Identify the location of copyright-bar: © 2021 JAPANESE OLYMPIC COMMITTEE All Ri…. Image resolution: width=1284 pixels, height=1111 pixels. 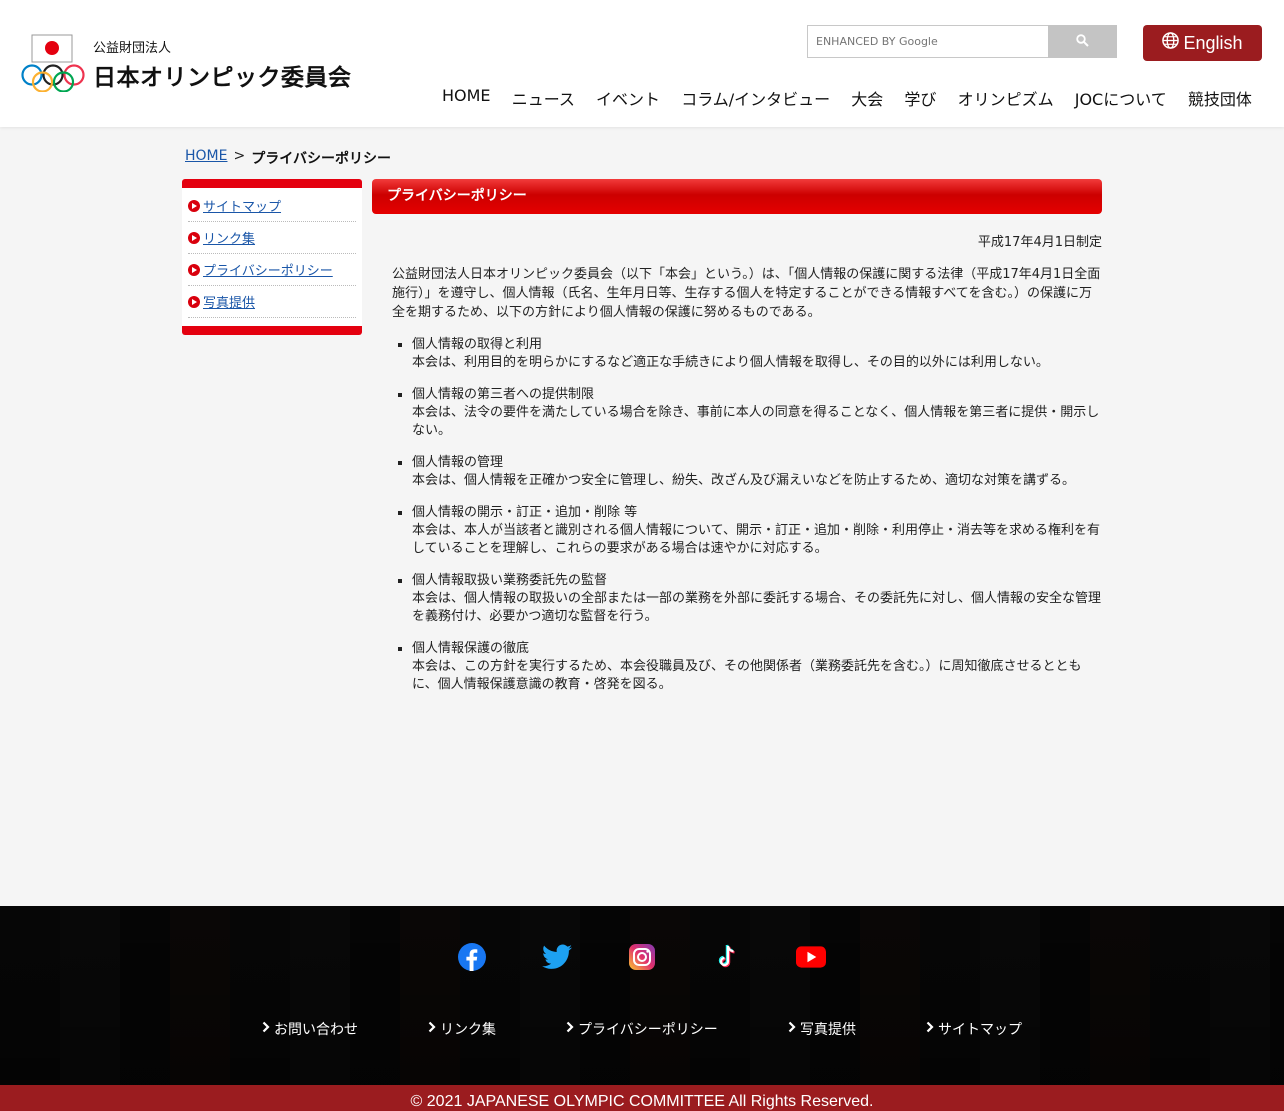
(642, 1098).